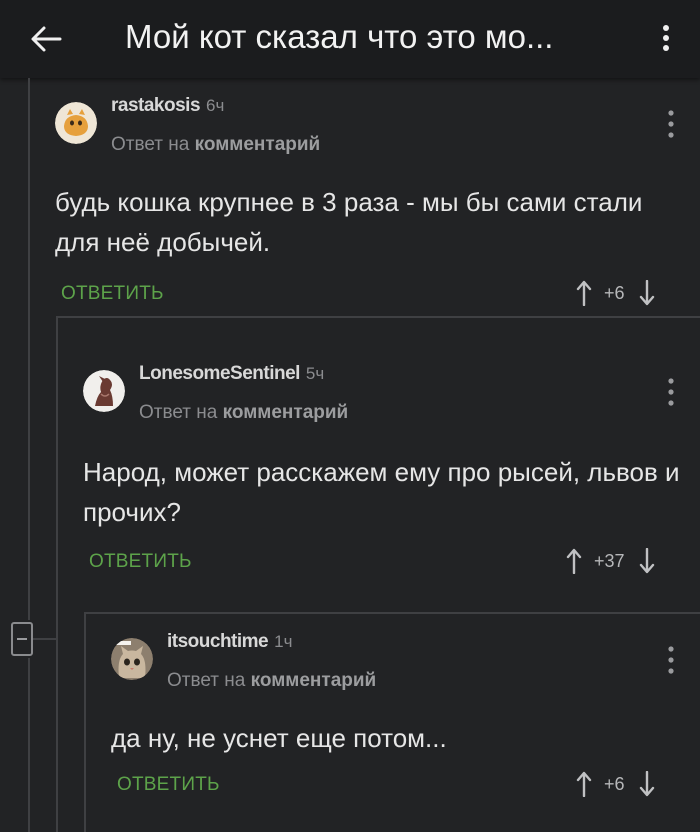 The width and height of the screenshot is (700, 832). What do you see at coordinates (647, 784) in the screenshot?
I see `downvote-icon` at bounding box center [647, 784].